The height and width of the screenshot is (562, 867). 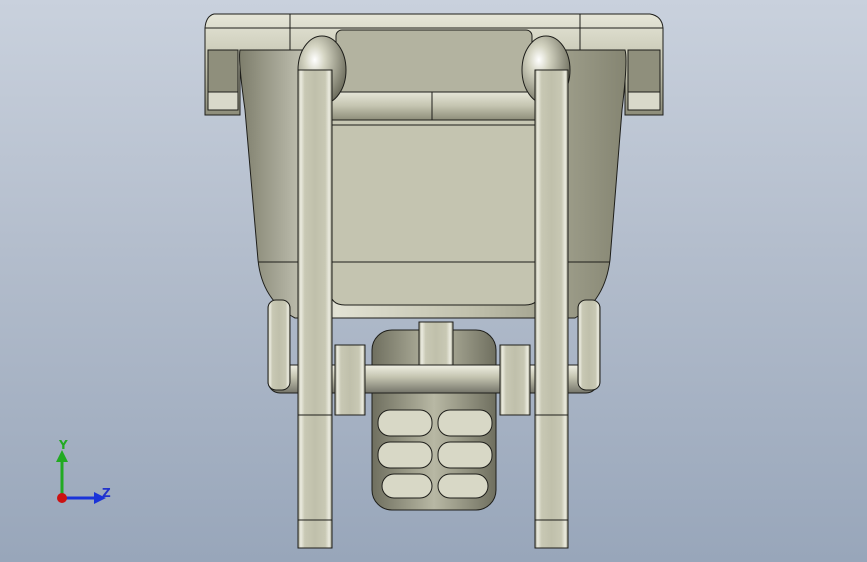 I want to click on z-axis-label: Z, so click(x=106, y=493).